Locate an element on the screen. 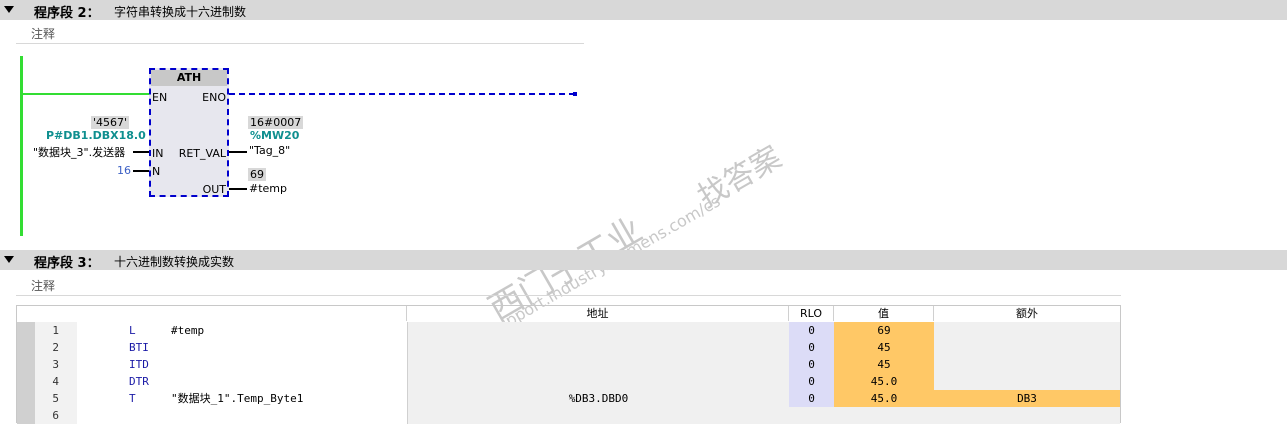  table-row: 4 DTR 0 45.0 is located at coordinates (568, 381).